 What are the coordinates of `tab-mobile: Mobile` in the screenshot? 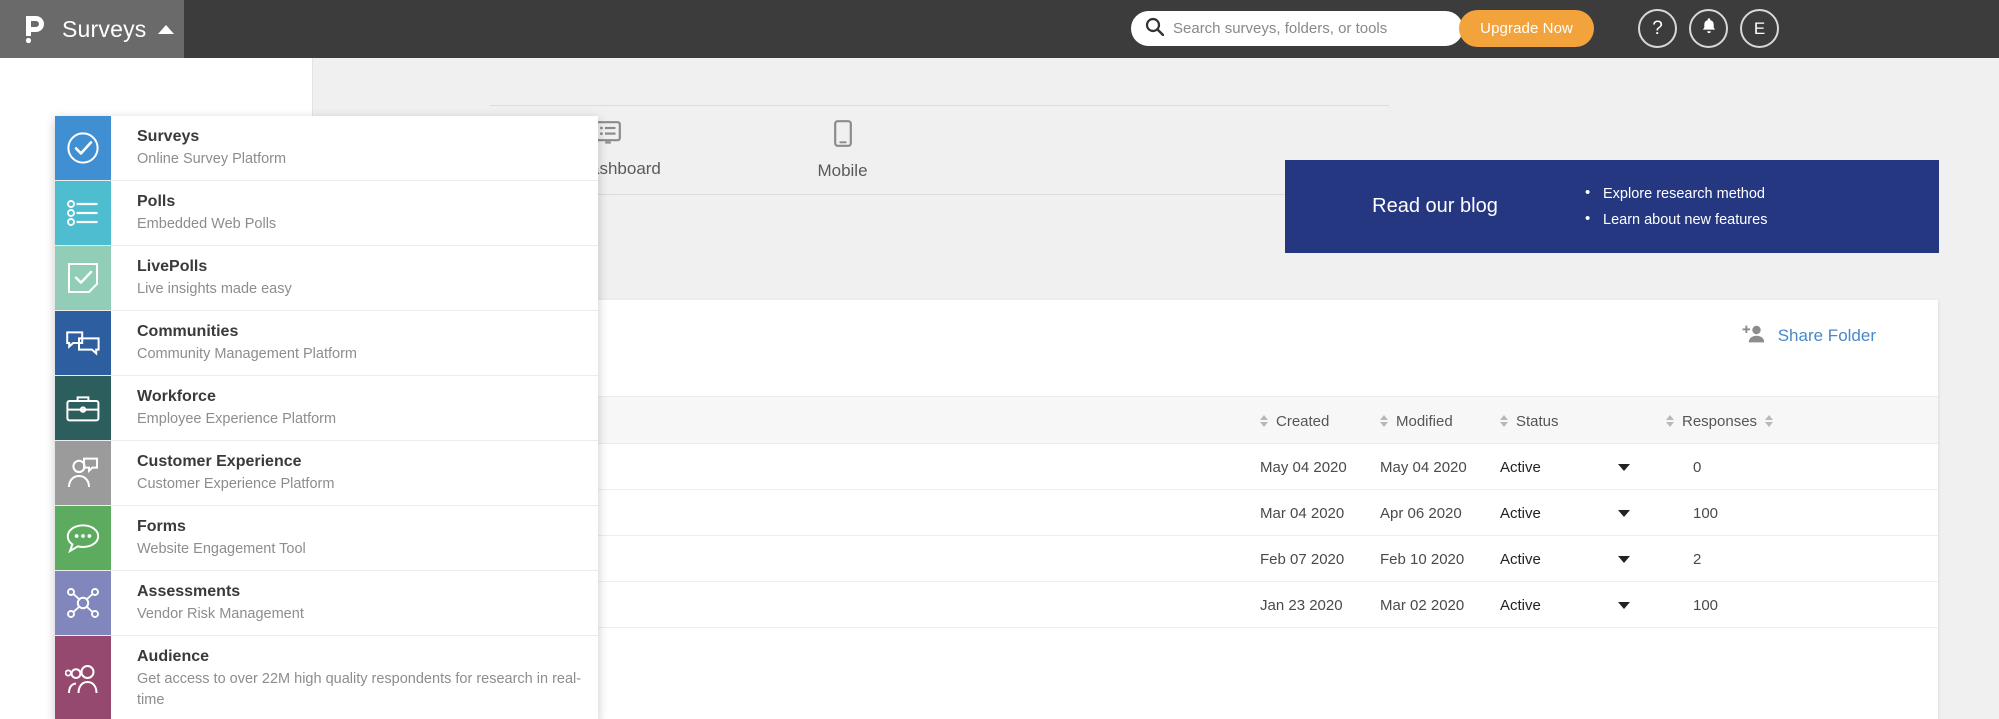 It's located at (842, 150).